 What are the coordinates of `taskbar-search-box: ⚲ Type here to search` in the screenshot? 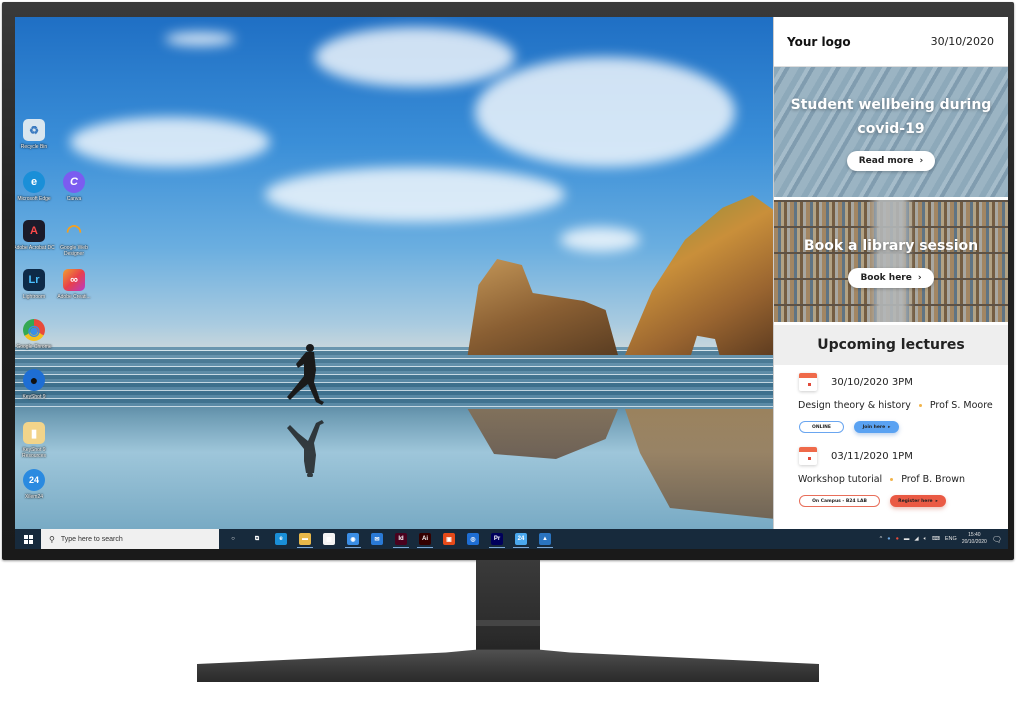 It's located at (130, 539).